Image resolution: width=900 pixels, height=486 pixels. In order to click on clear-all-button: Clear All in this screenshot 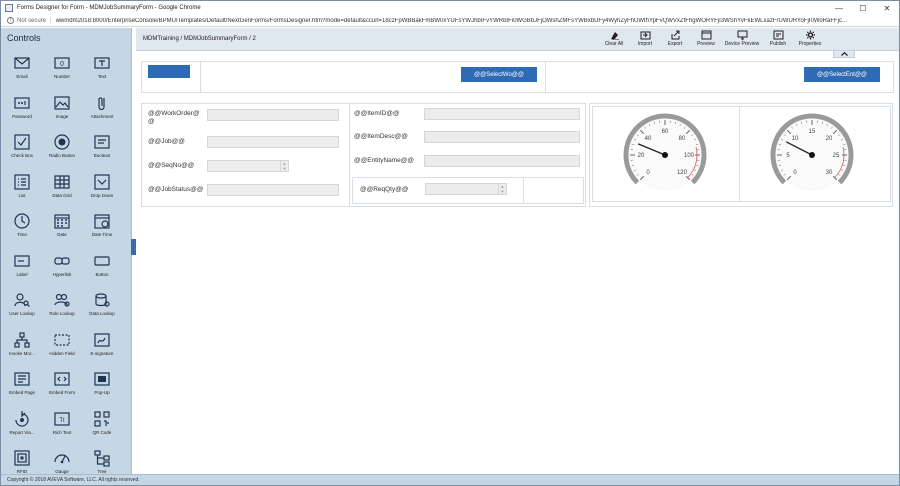, I will do `click(614, 39)`.